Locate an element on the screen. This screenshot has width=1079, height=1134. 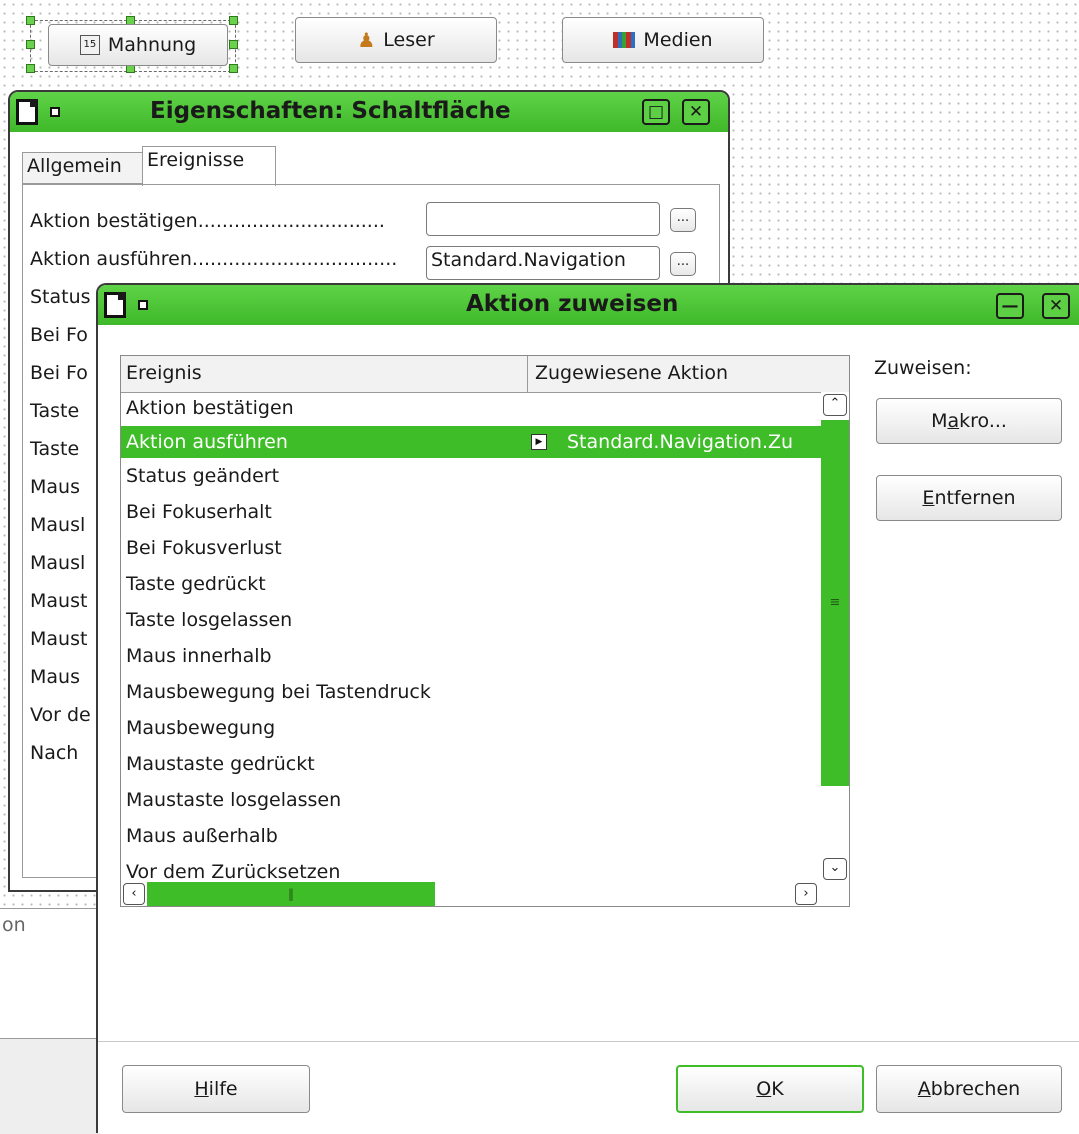
background-label: on is located at coordinates (14, 925).